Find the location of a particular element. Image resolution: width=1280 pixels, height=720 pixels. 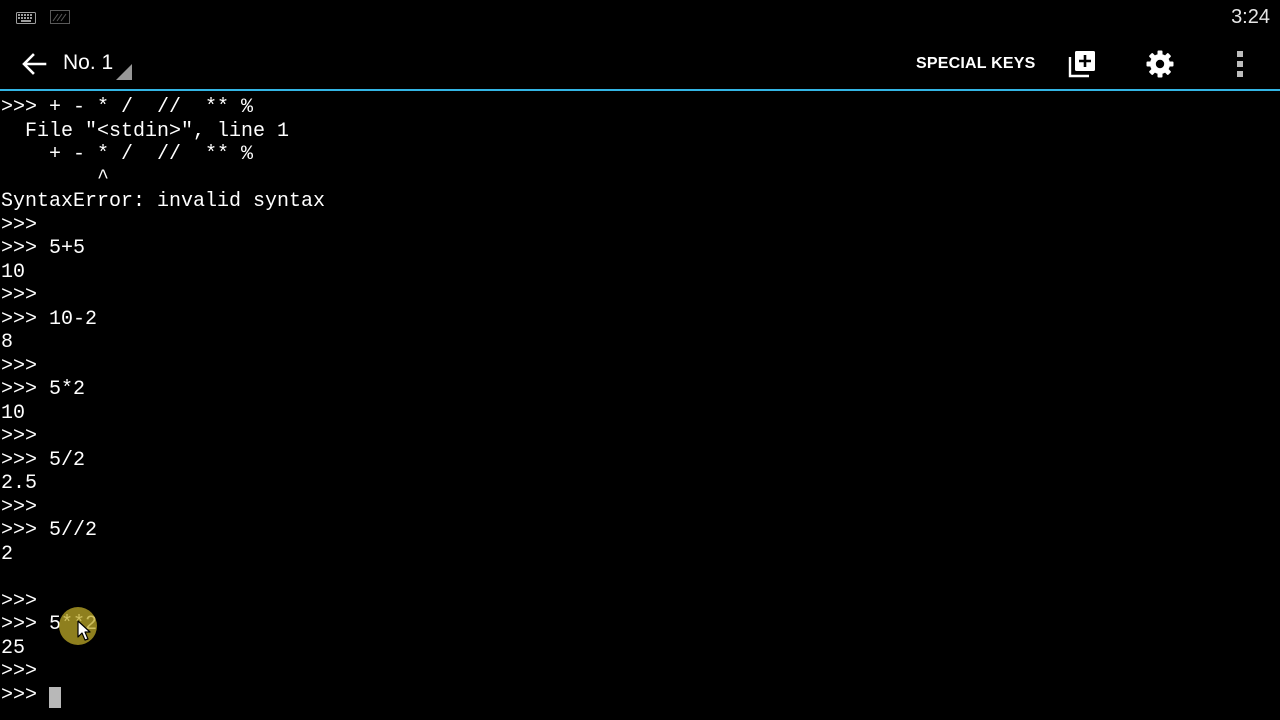

terminal-line: 25 is located at coordinates (13, 648).